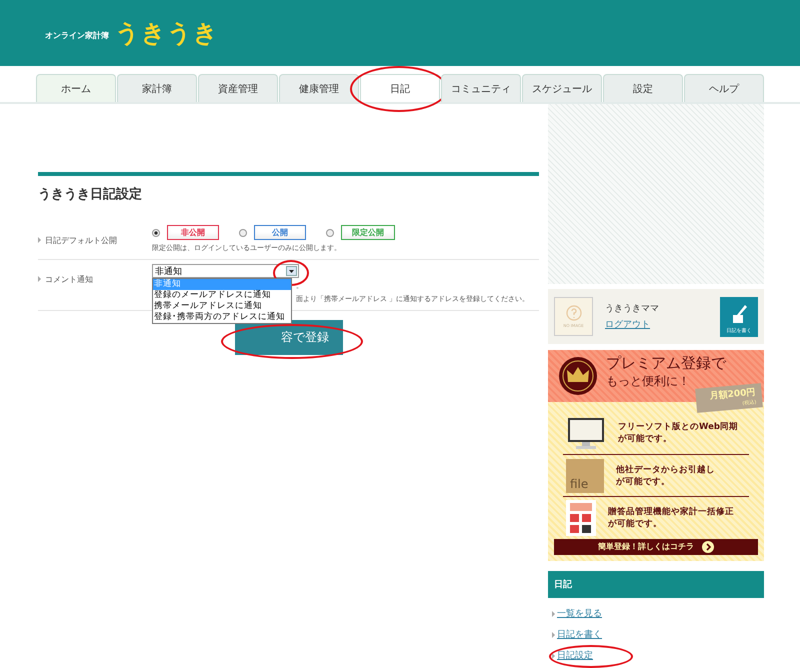  Describe the element at coordinates (562, 88) in the screenshot. I see `nav-tab: スケジュール` at that location.